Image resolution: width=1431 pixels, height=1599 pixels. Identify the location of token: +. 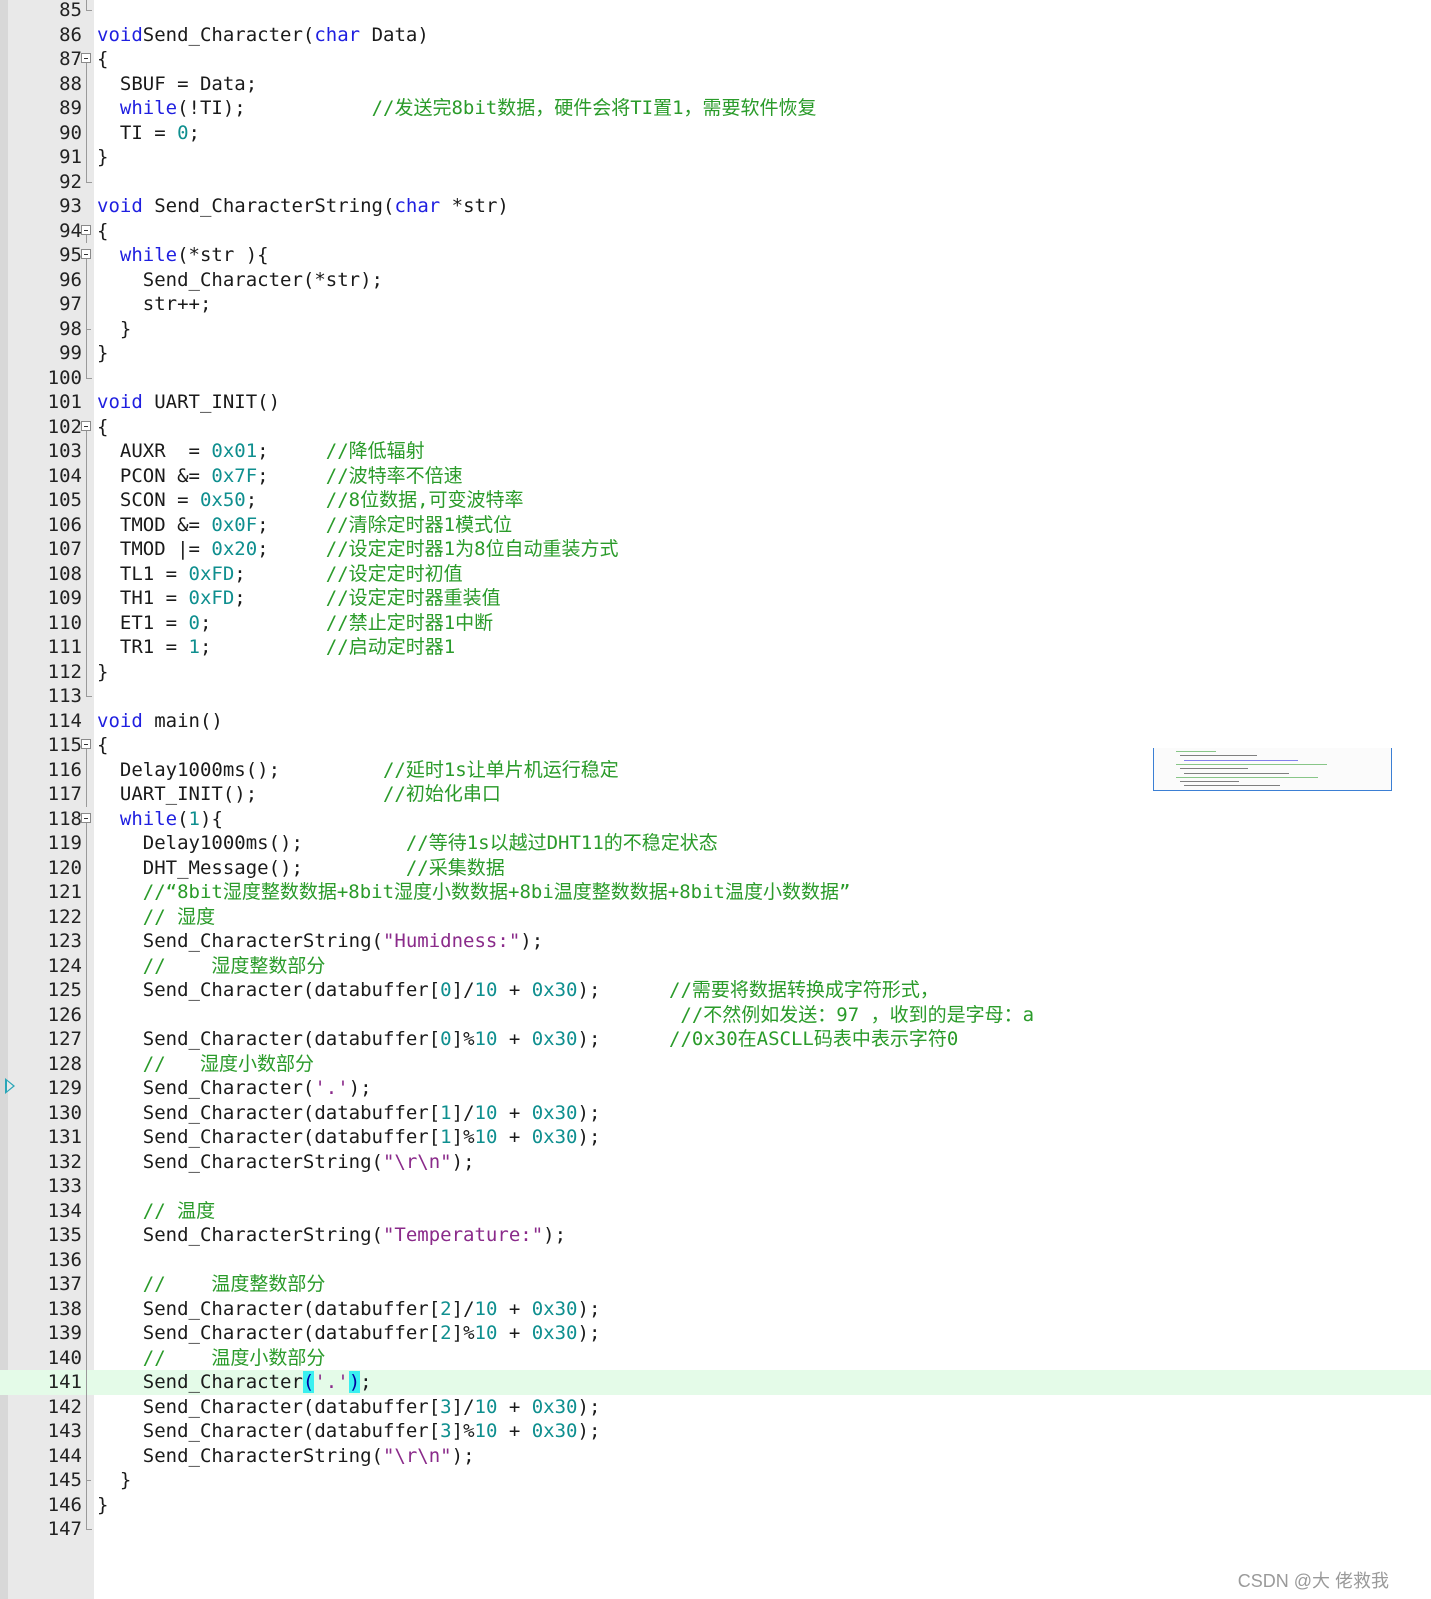
(514, 1406).